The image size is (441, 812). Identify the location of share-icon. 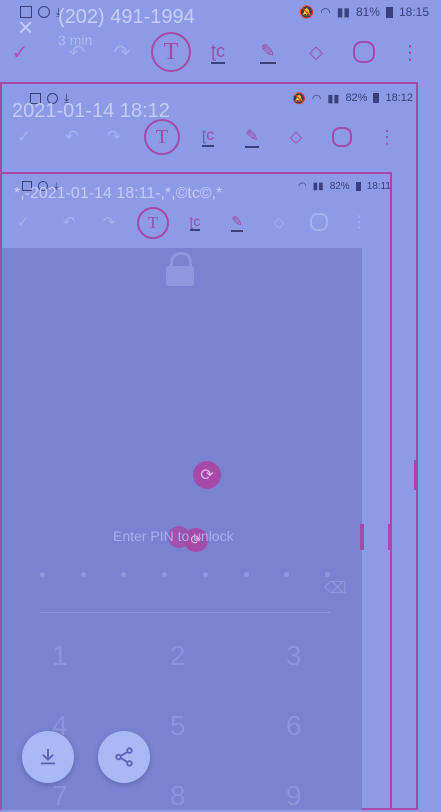
(124, 757).